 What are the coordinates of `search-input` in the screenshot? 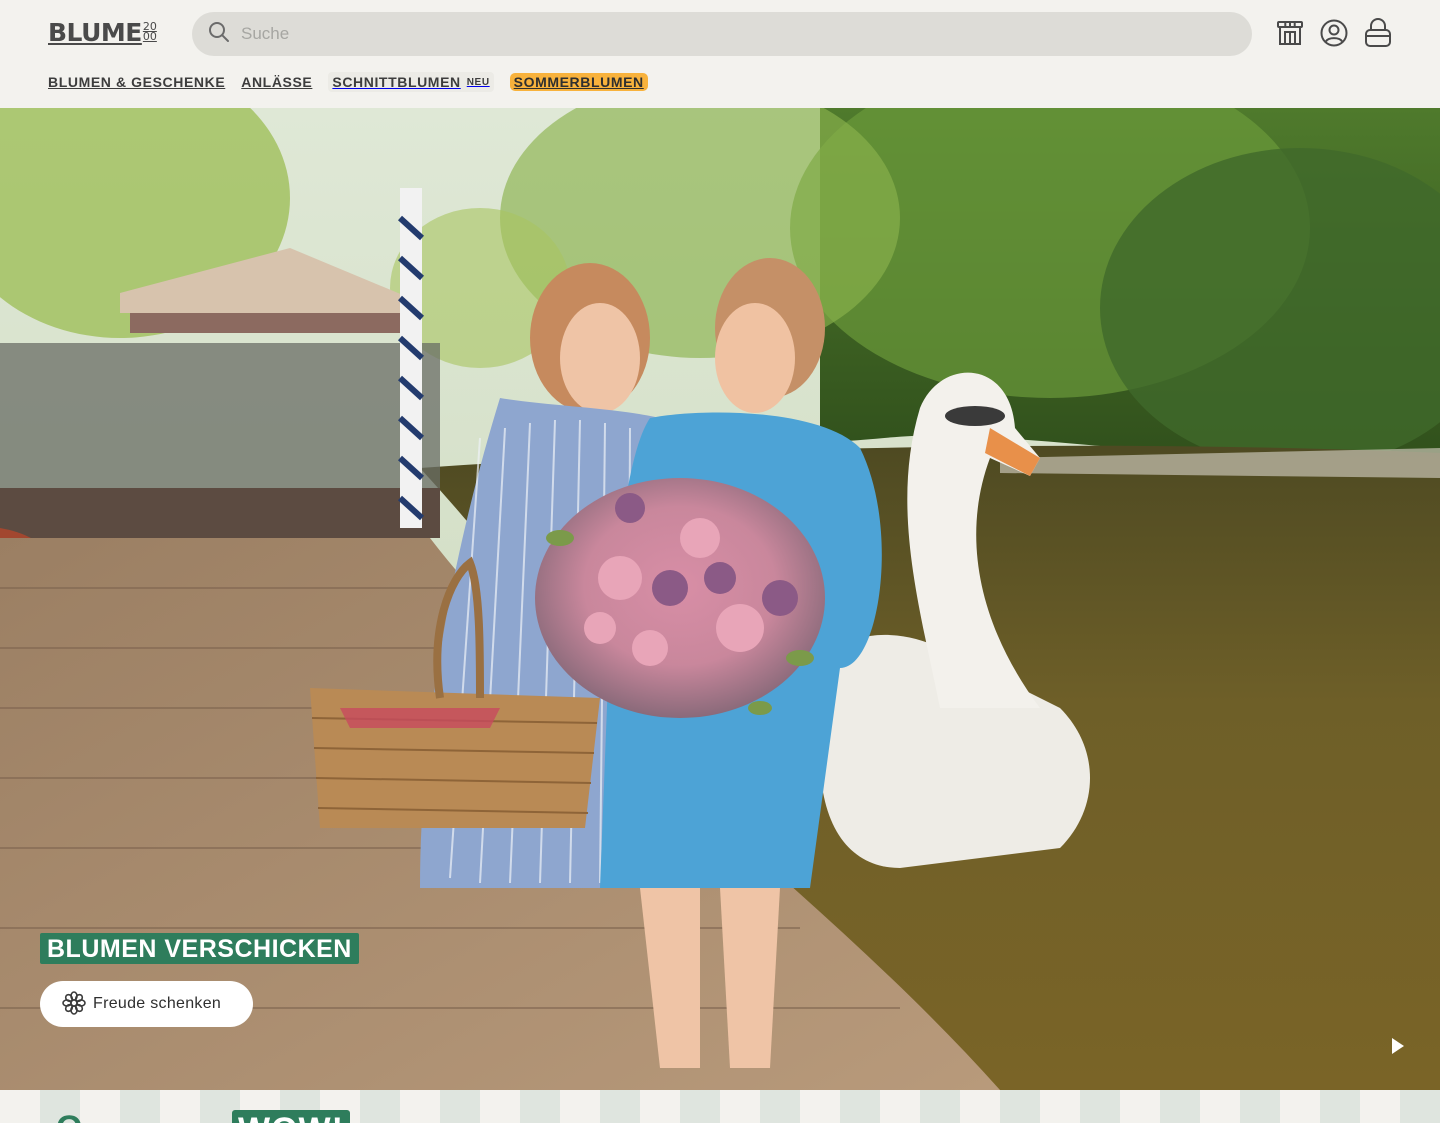 It's located at (691, 34).